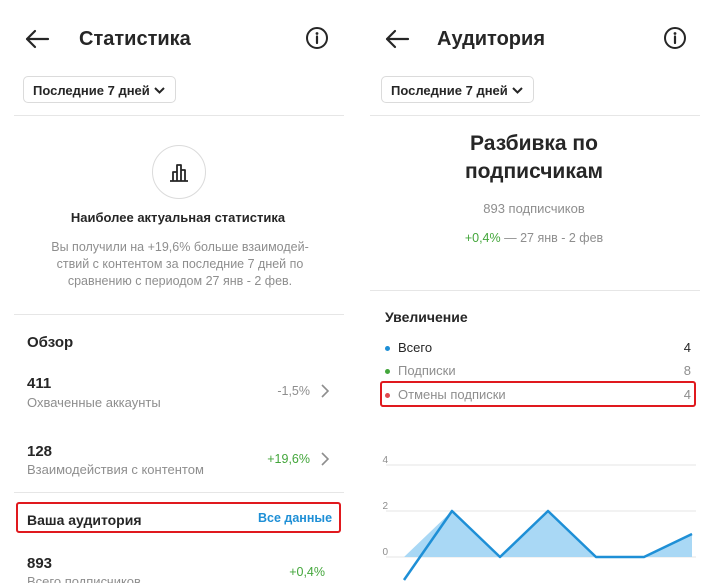 The image size is (712, 583). I want to click on page-title: Аудитория, so click(491, 39).